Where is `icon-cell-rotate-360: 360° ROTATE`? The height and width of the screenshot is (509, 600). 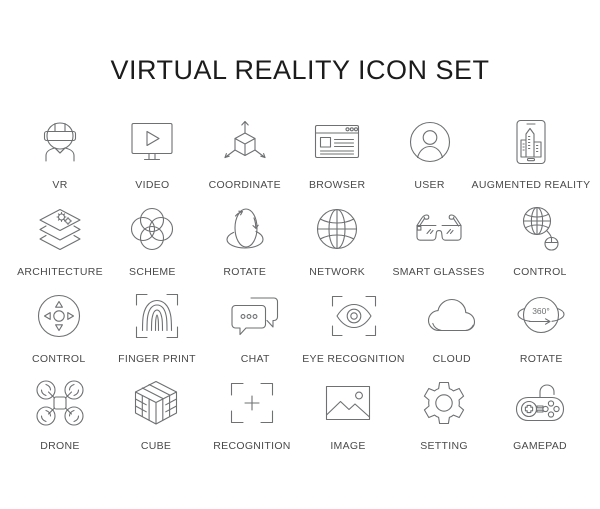
icon-cell-rotate-360: 360° ROTATE is located at coordinates (542, 327).